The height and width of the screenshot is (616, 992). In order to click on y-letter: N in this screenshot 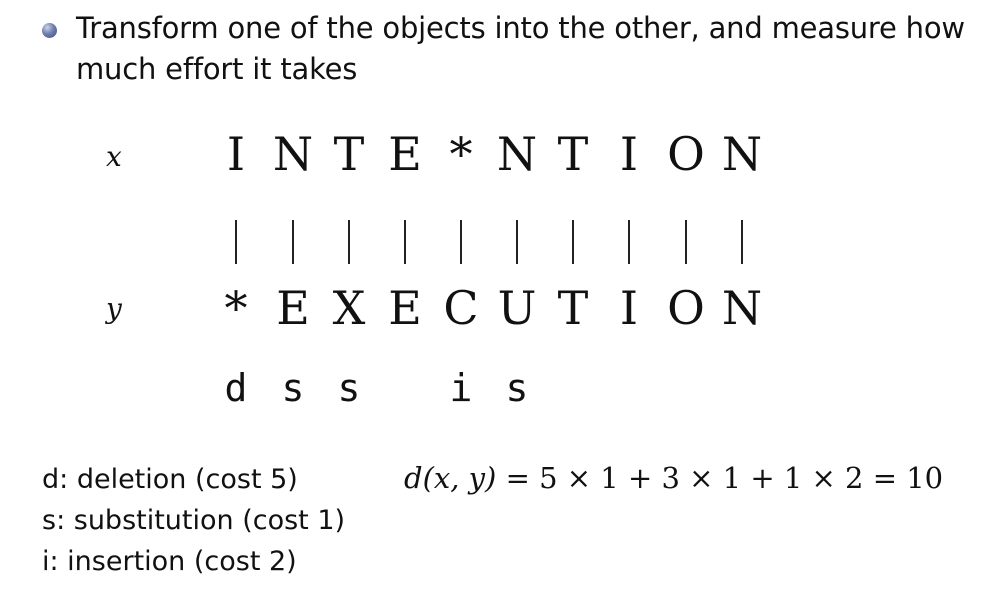, I will do `click(742, 308)`.